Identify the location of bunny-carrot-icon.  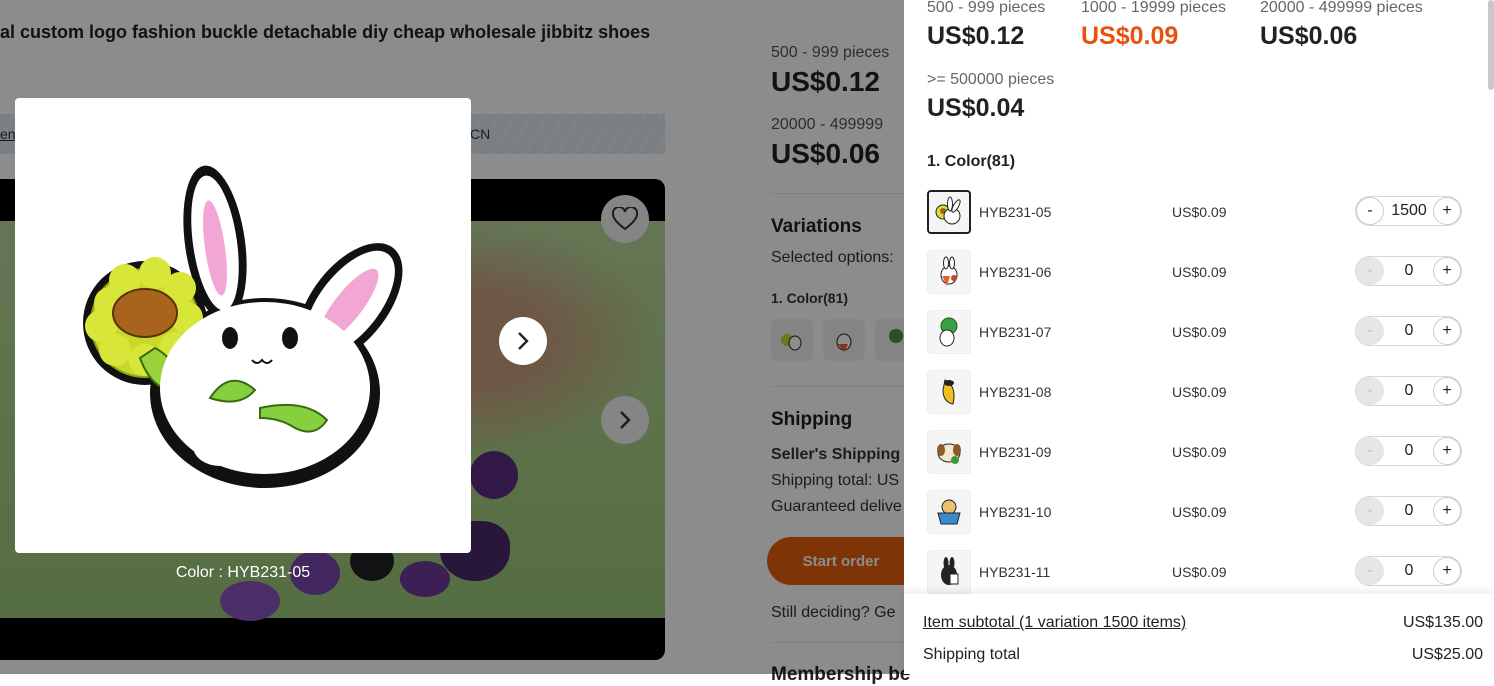
(949, 271).